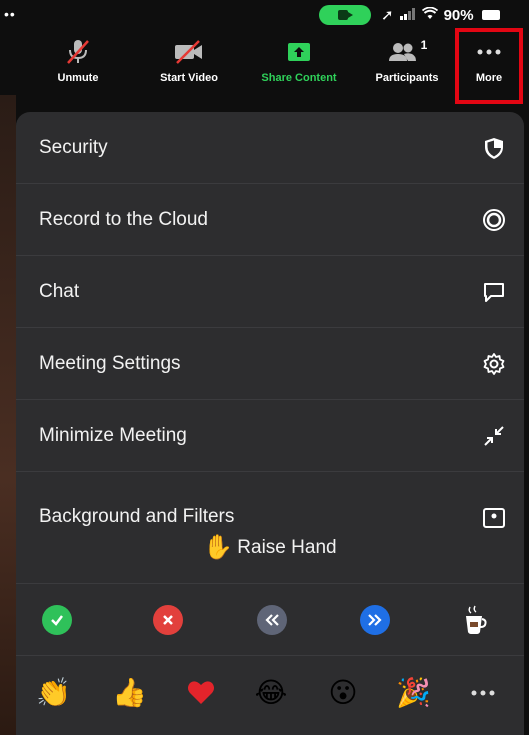 Image resolution: width=529 pixels, height=735 pixels. I want to click on status-icons: ➚ 90%, so click(440, 15).